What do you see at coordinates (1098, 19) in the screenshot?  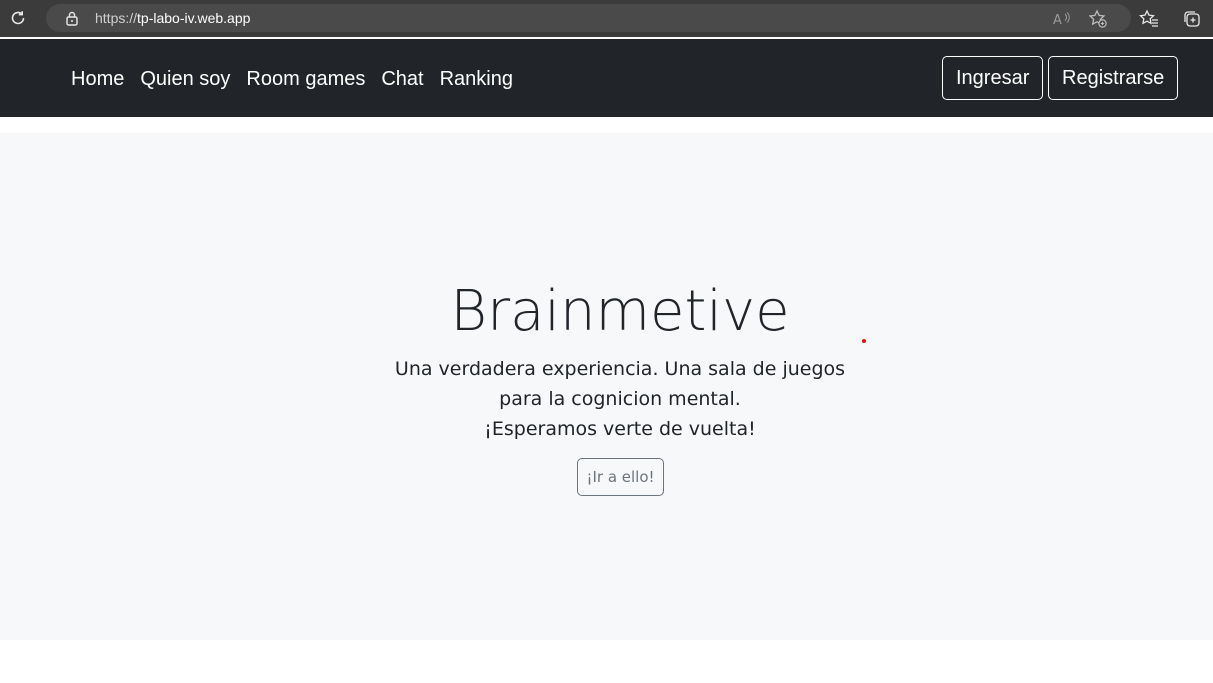 I see `add-favorite-icon` at bounding box center [1098, 19].